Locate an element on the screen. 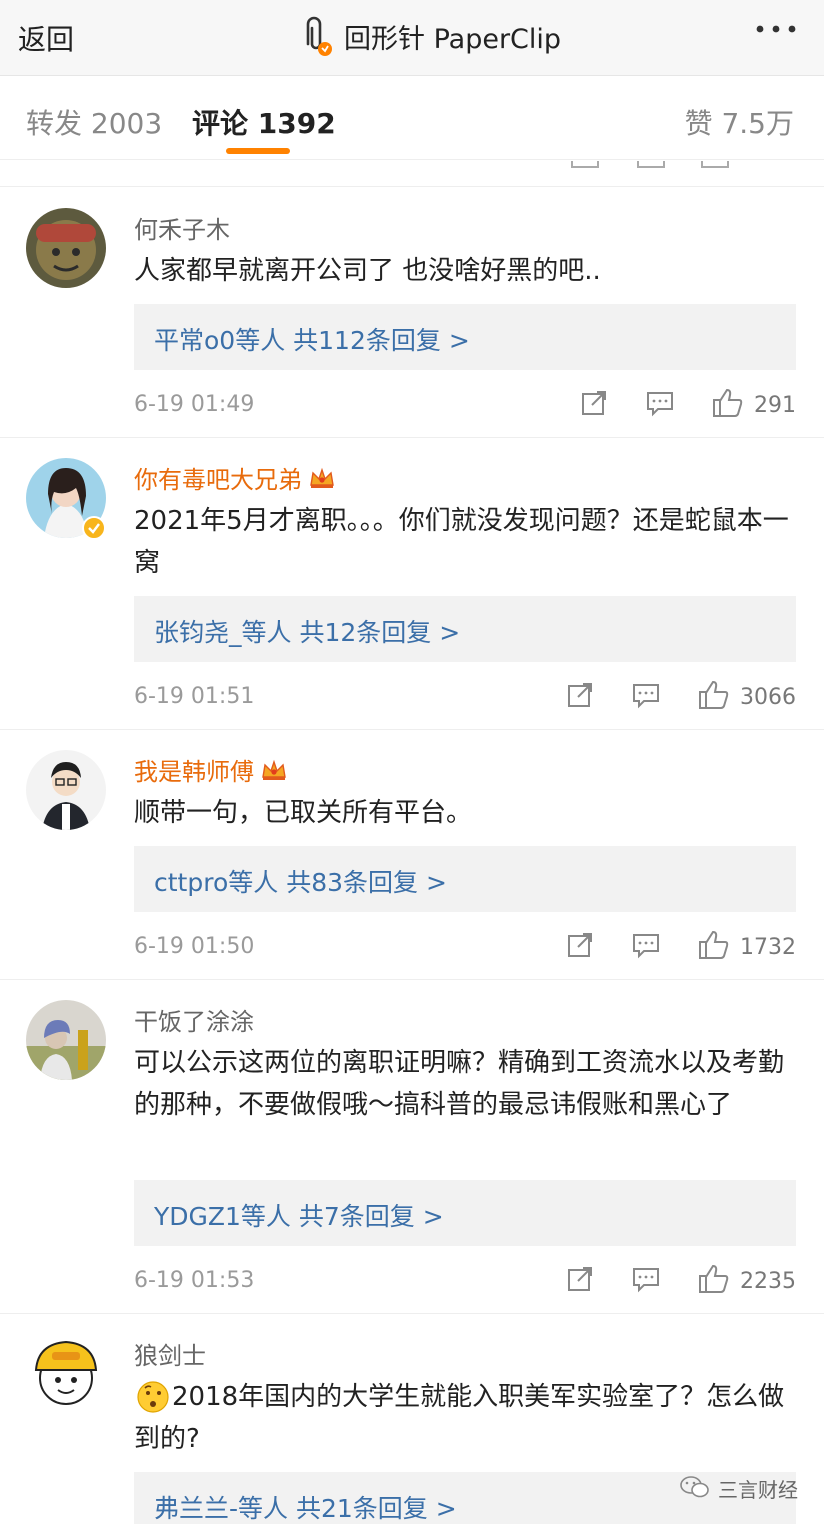 Image resolution: width=824 pixels, height=1524 pixels. comment-text: 2018年国内的大学生就能入职美军实验室了？怎么做到的? is located at coordinates (459, 1418).